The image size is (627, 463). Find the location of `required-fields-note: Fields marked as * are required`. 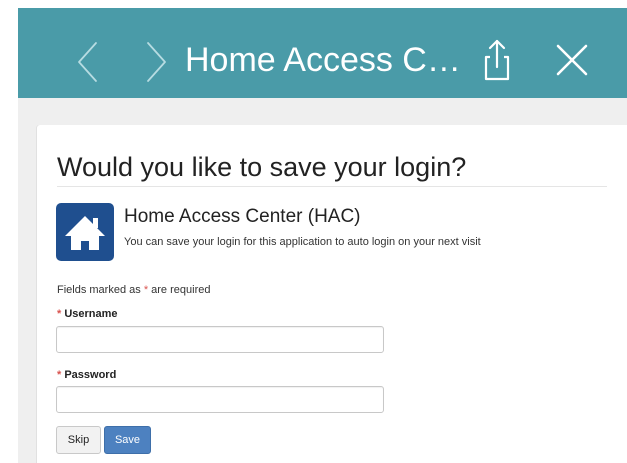

required-fields-note: Fields marked as * are required is located at coordinates (133, 290).